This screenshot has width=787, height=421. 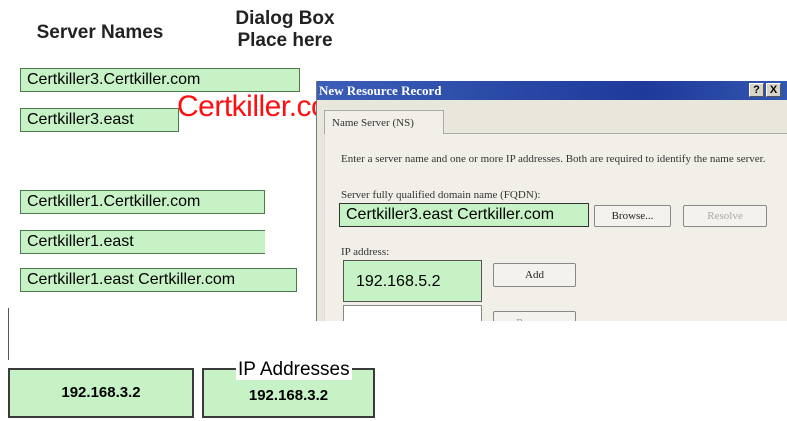 I want to click on dialog-titlebar: New Resource Record, so click(x=552, y=90).